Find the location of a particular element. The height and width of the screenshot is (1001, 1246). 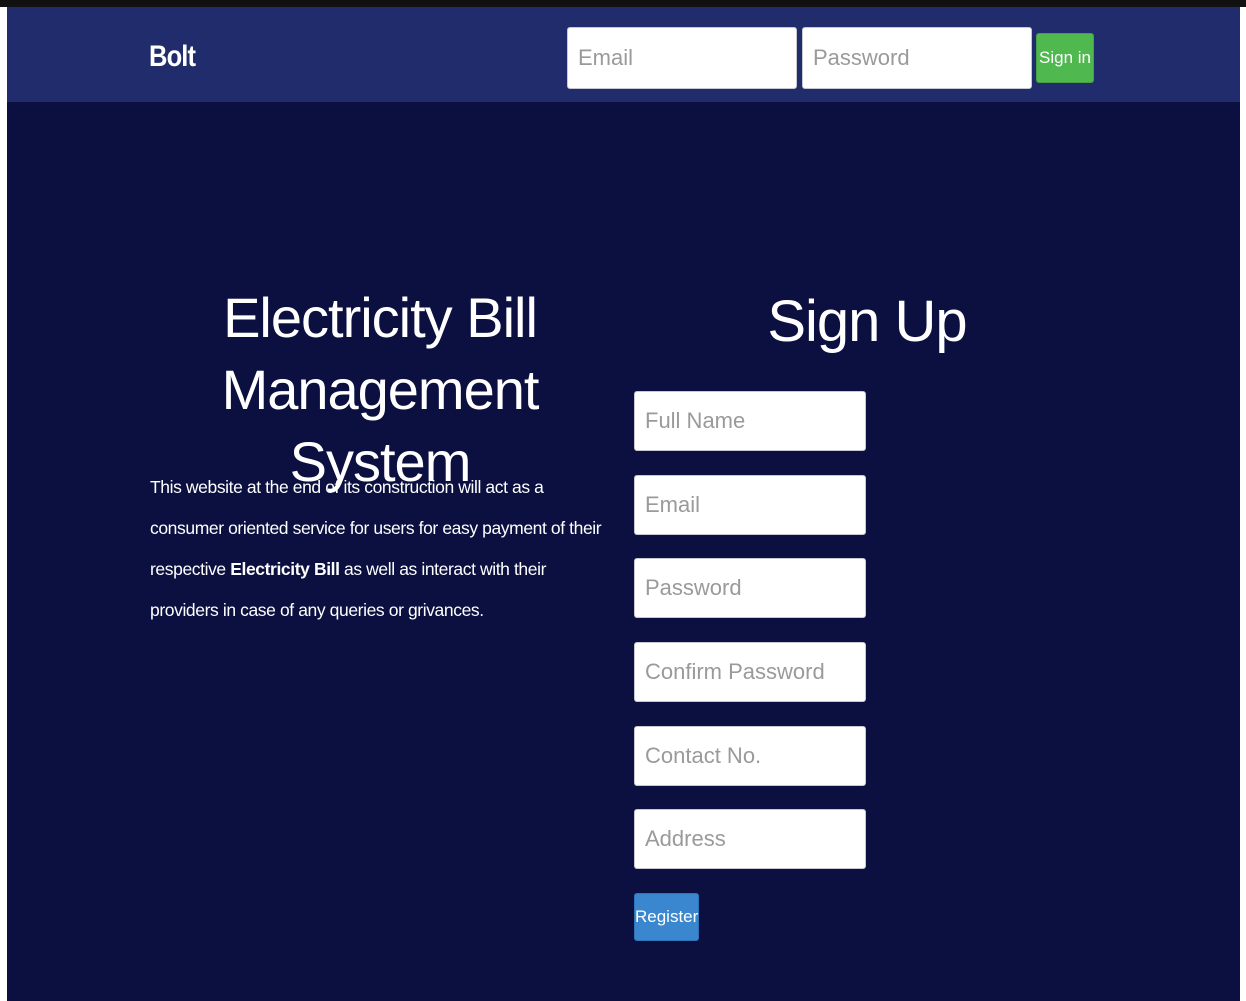

window-top-edge is located at coordinates (623, 3).